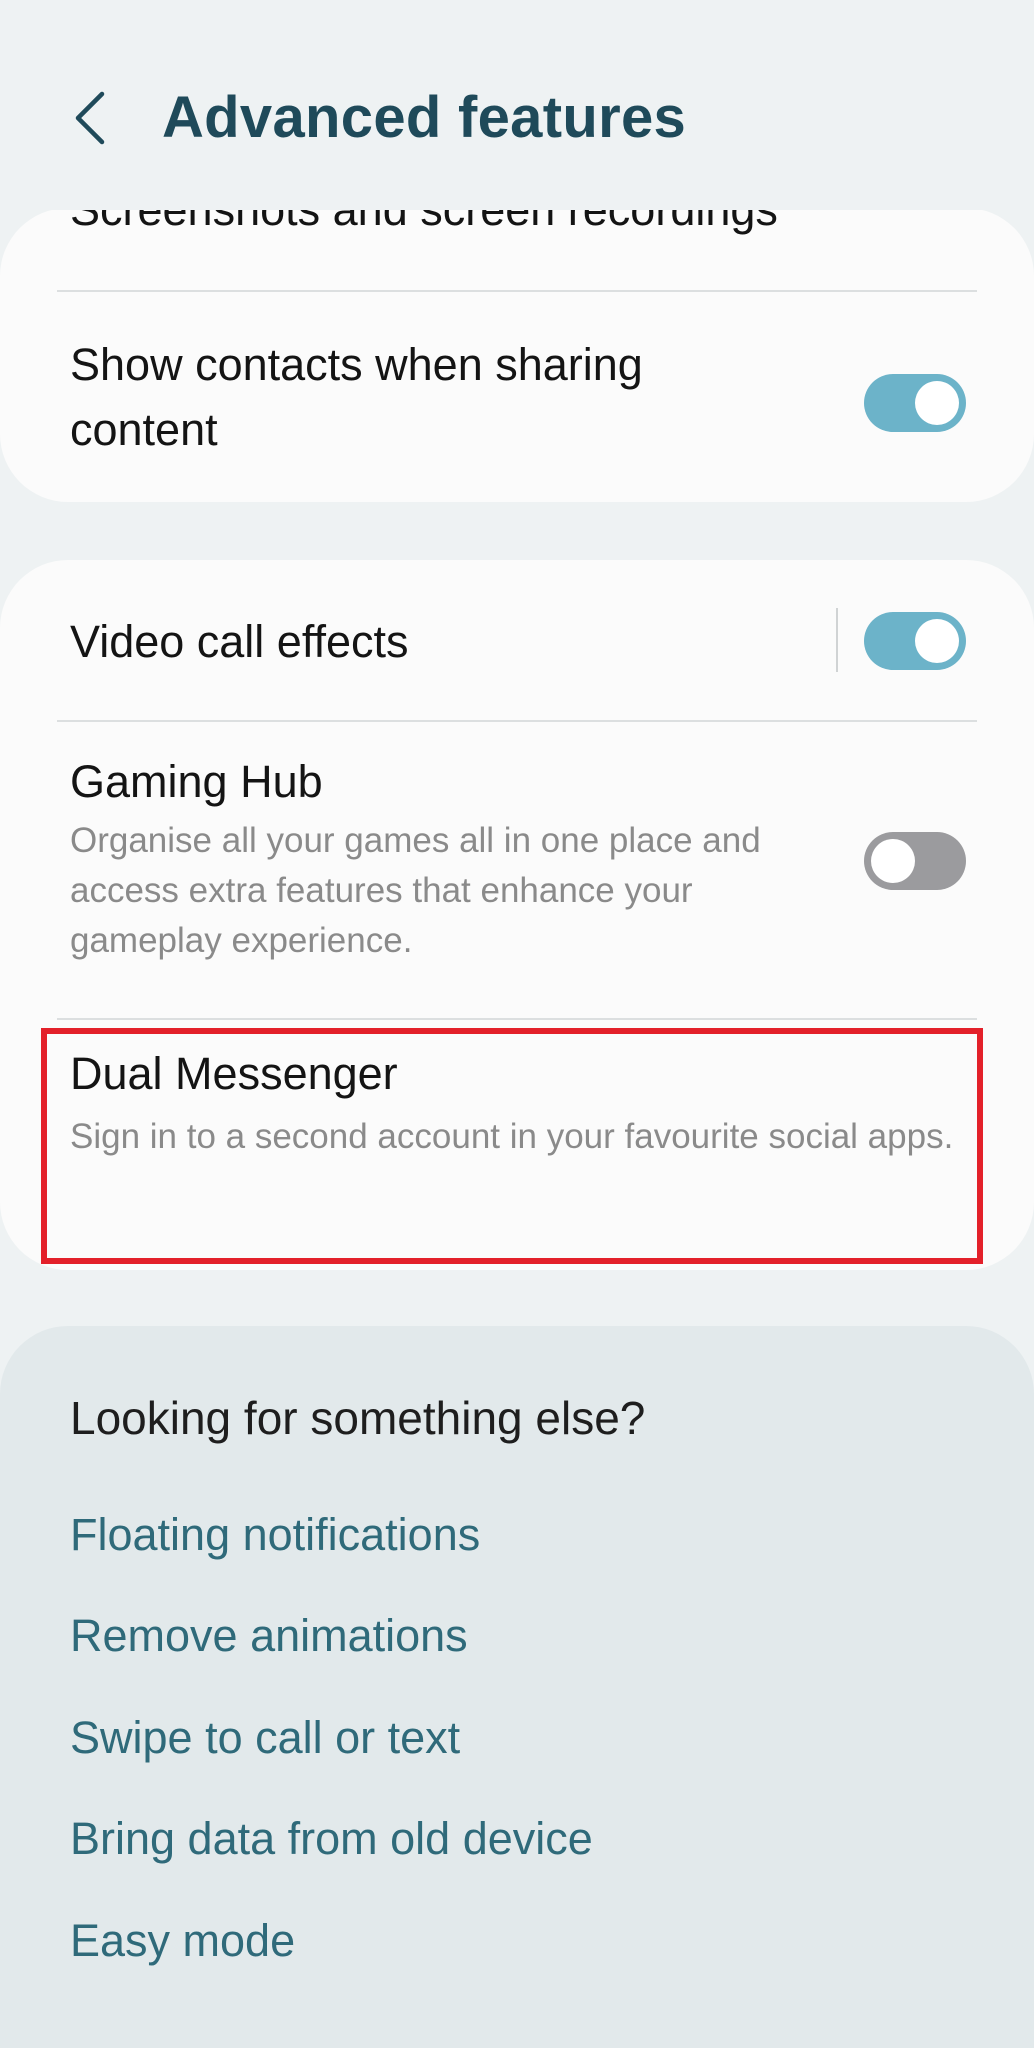 This screenshot has width=1034, height=2048. I want to click on vertical-divider, so click(837, 640).